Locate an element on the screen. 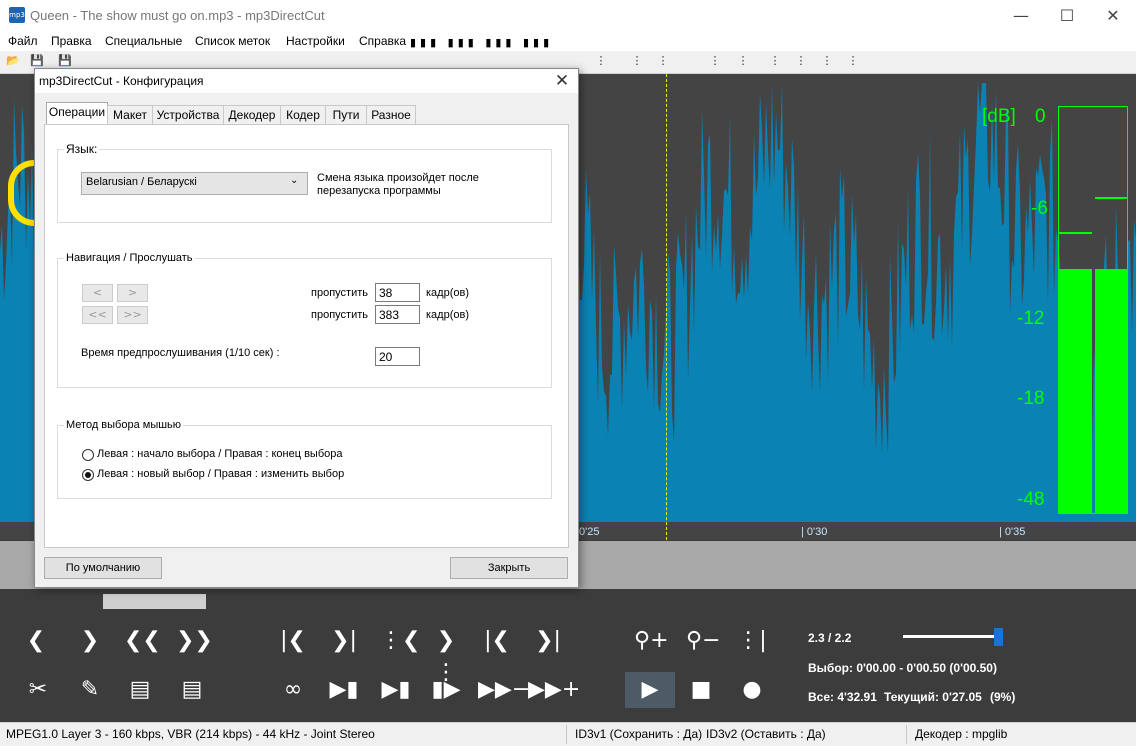  preview-time-input: 20 is located at coordinates (397, 356).